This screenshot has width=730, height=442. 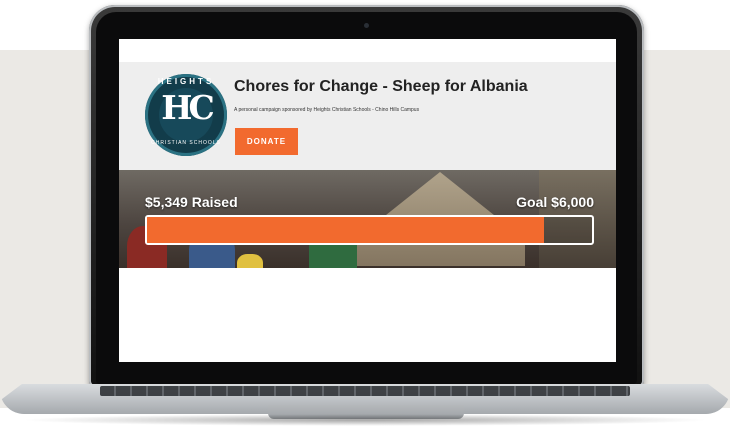 I want to click on donate-button: DONATE, so click(x=266, y=141).